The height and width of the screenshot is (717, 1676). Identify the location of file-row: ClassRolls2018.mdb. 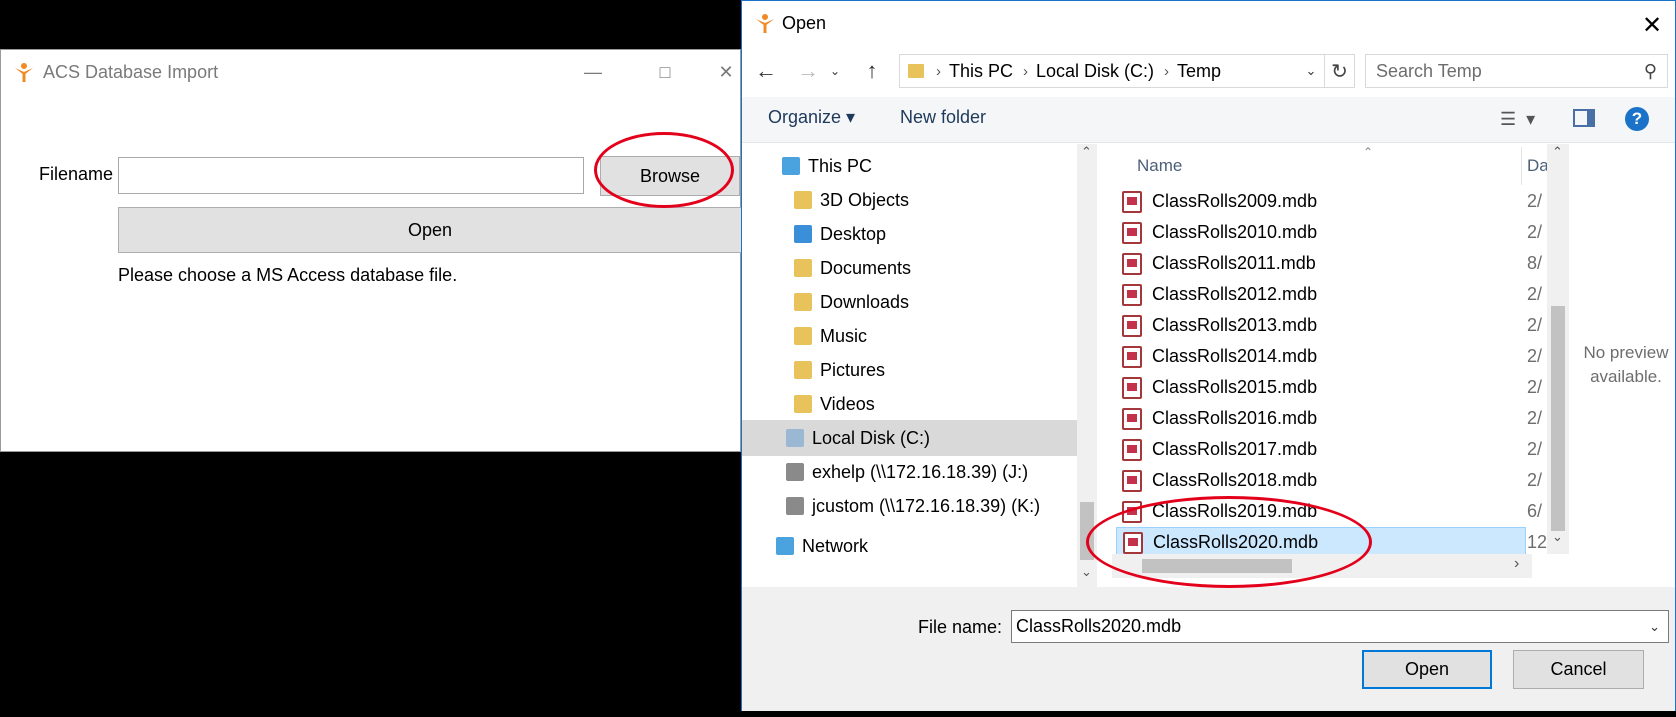
(1321, 480).